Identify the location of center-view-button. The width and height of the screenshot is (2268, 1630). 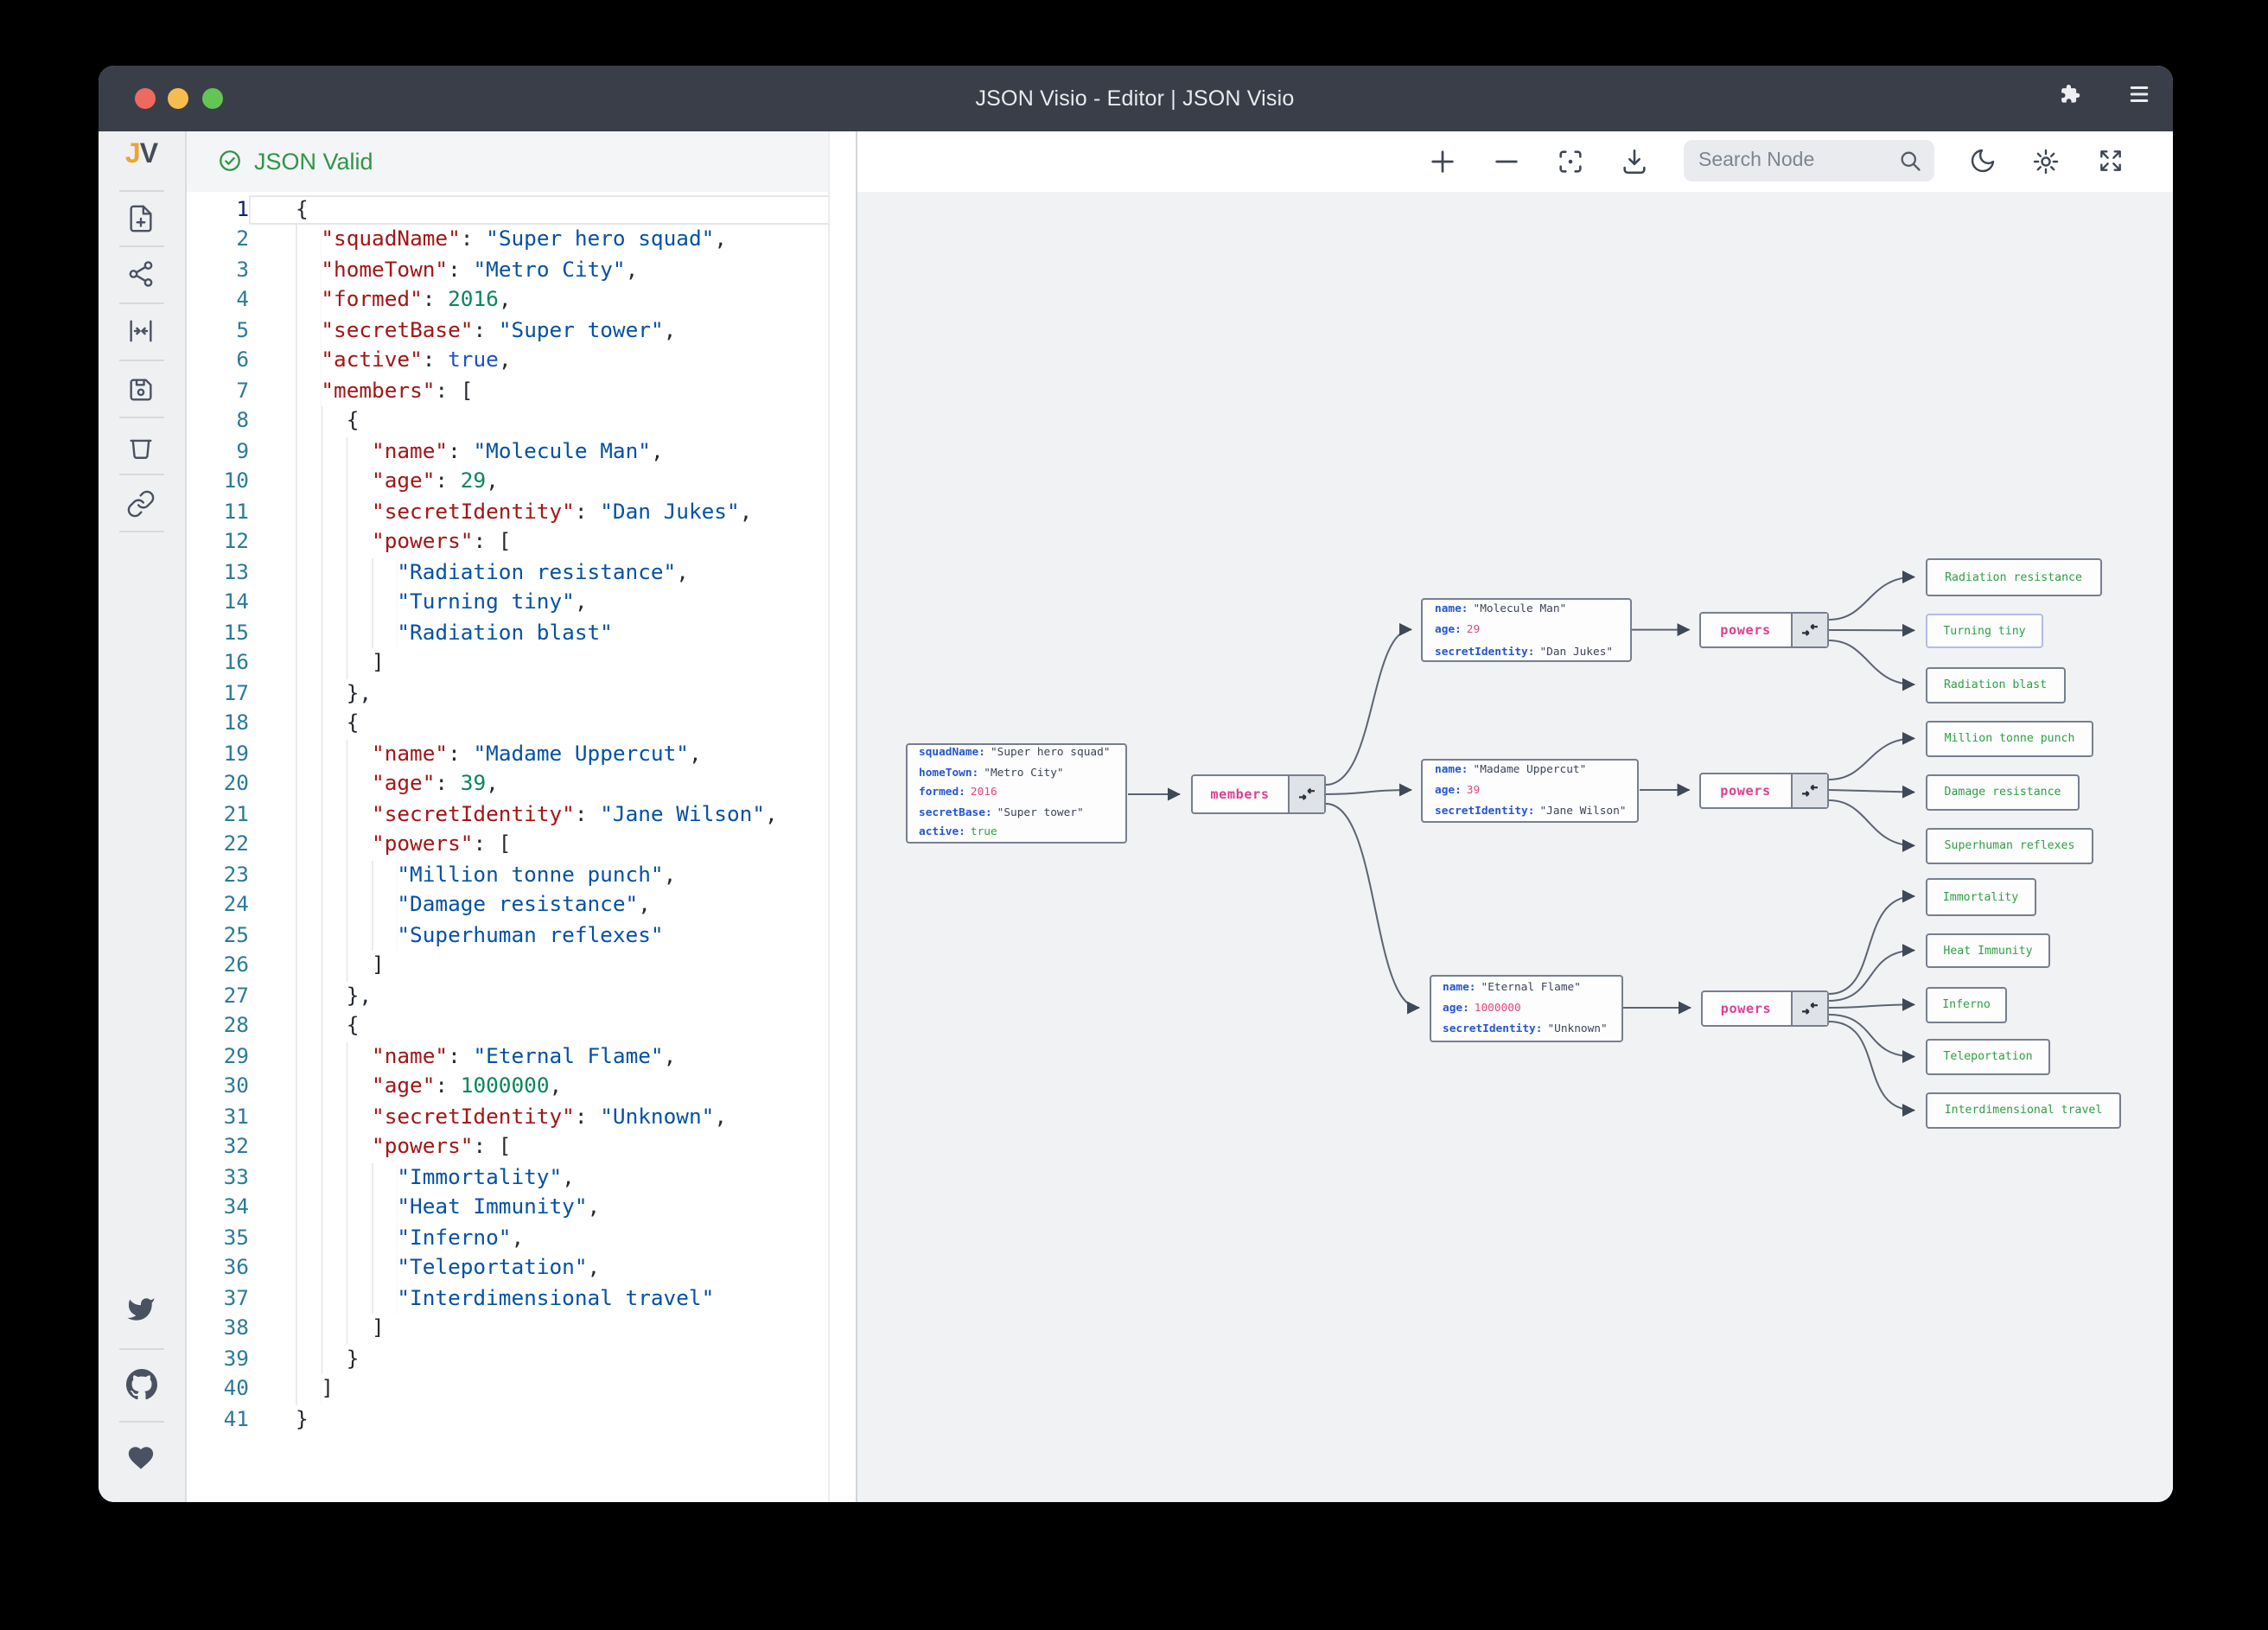
(141, 331).